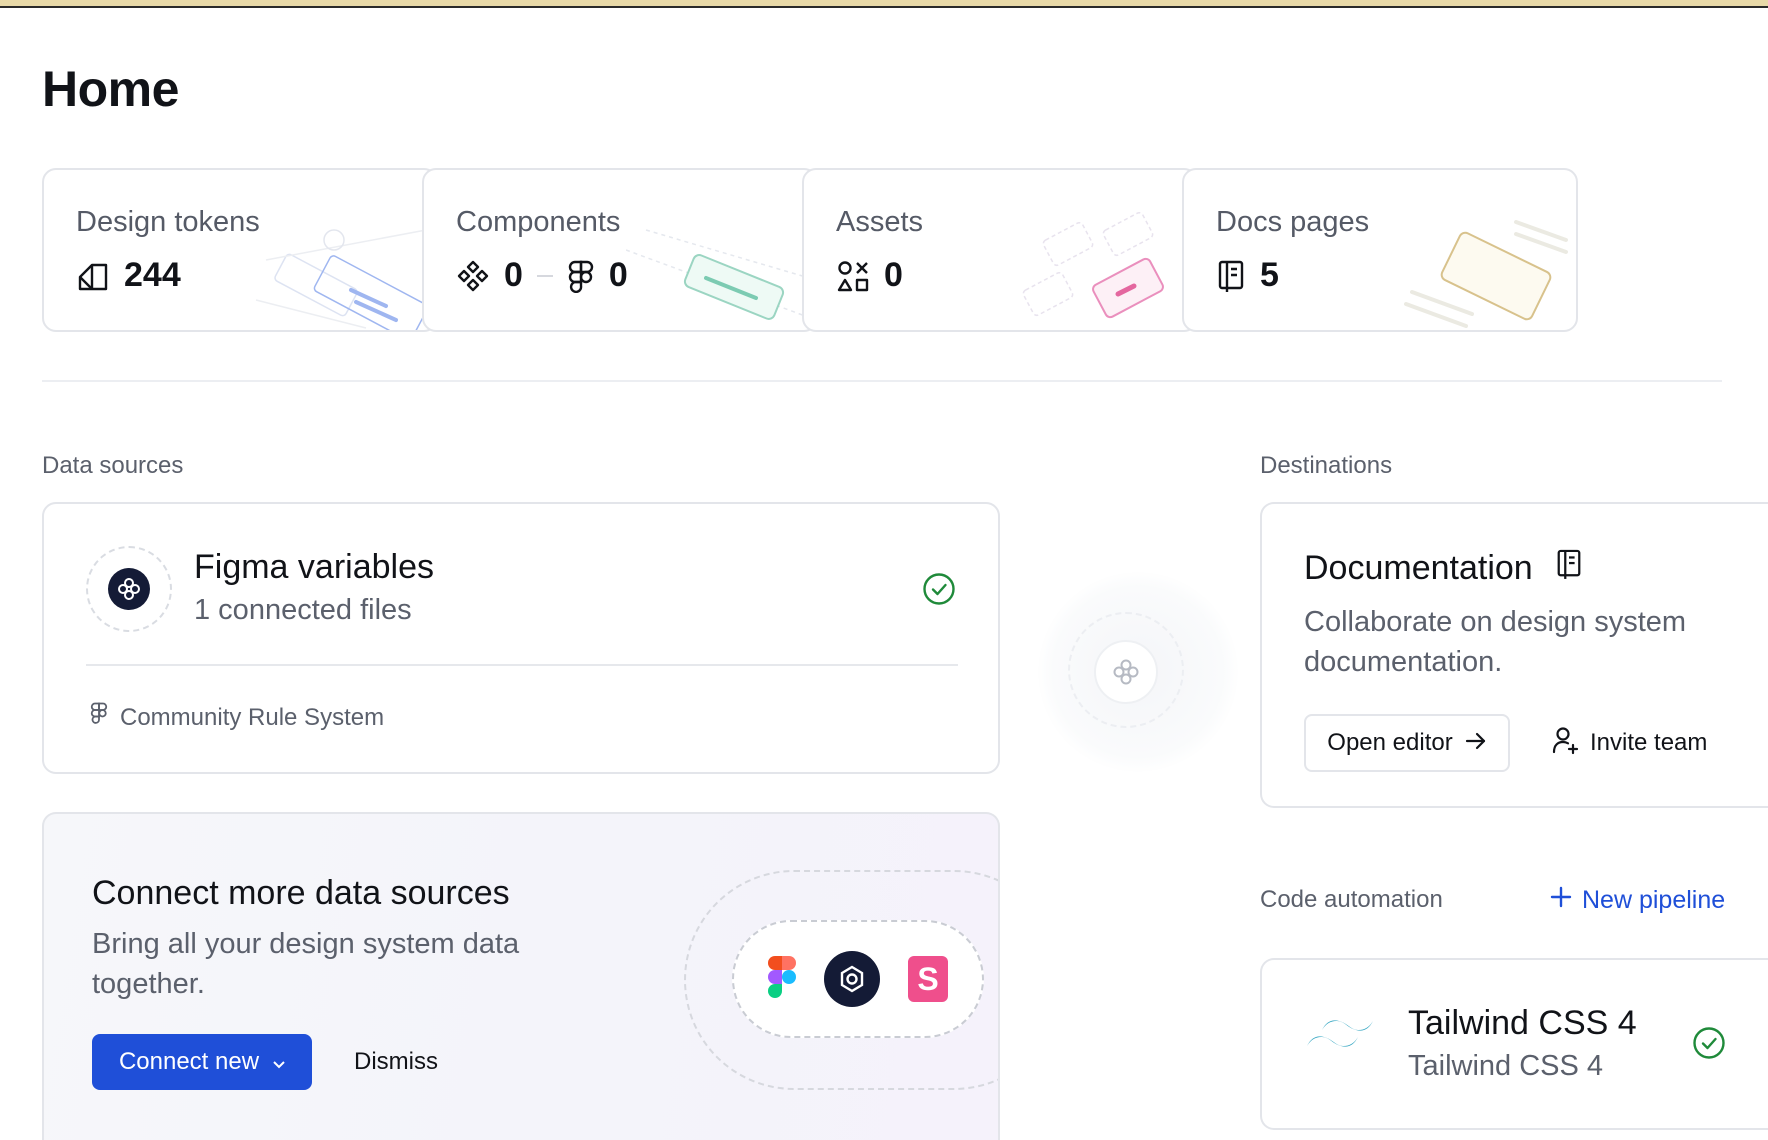 The height and width of the screenshot is (1140, 1768). I want to click on design-token-icon, so click(93, 276).